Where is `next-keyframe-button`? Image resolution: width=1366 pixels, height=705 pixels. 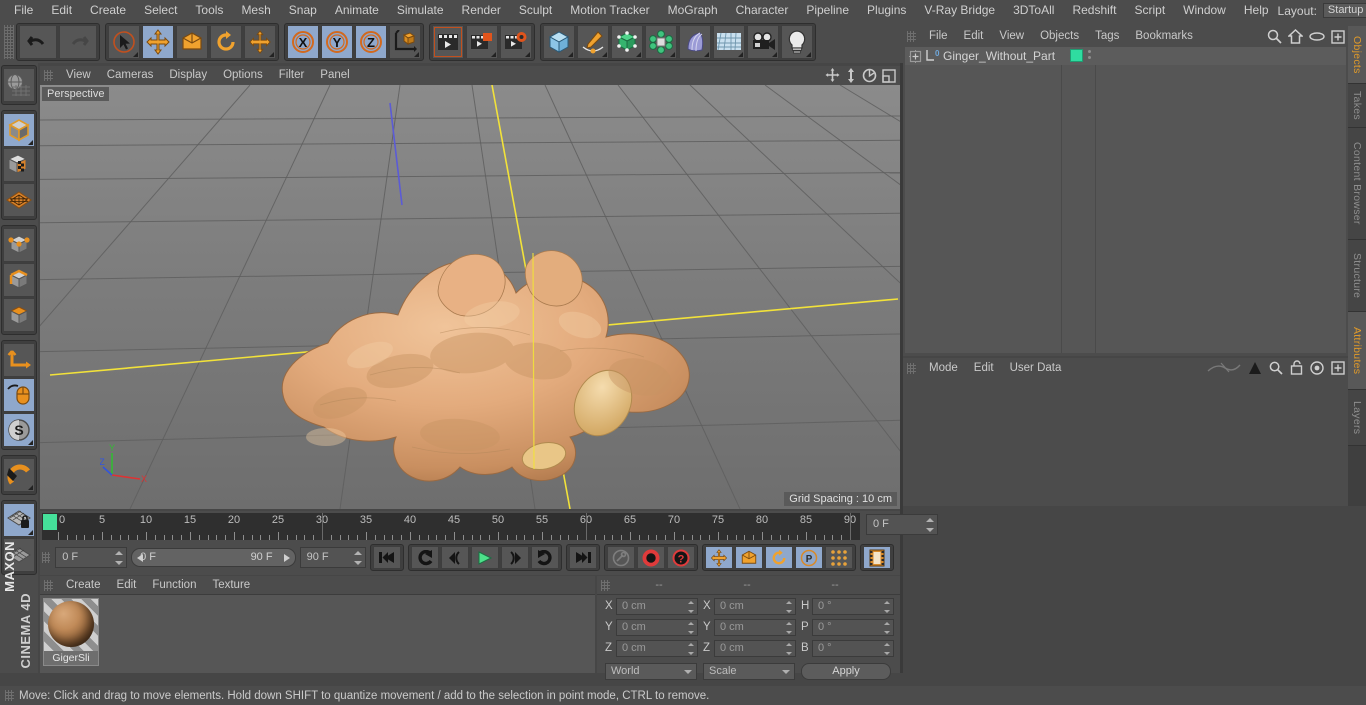
next-keyframe-button is located at coordinates (545, 557).